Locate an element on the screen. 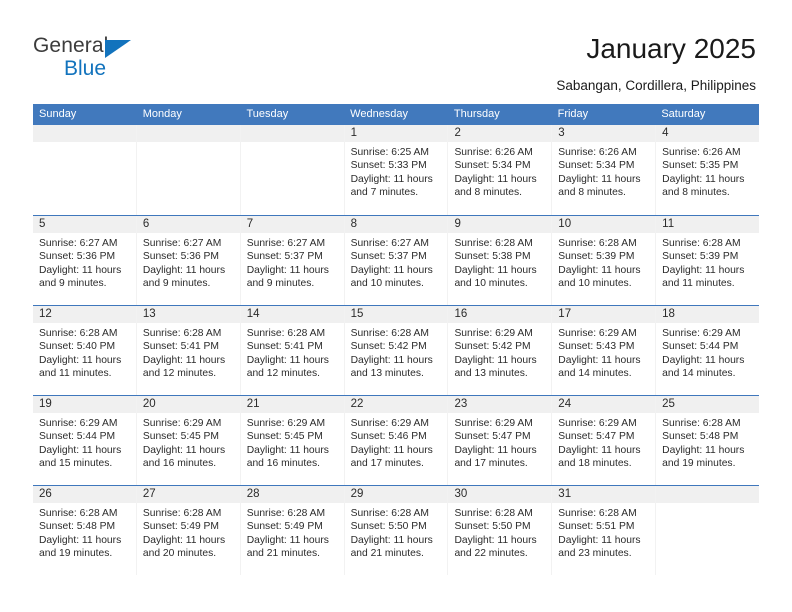 The height and width of the screenshot is (612, 792). sunset-text: Sunset: 5:39 PM is located at coordinates (700, 257).